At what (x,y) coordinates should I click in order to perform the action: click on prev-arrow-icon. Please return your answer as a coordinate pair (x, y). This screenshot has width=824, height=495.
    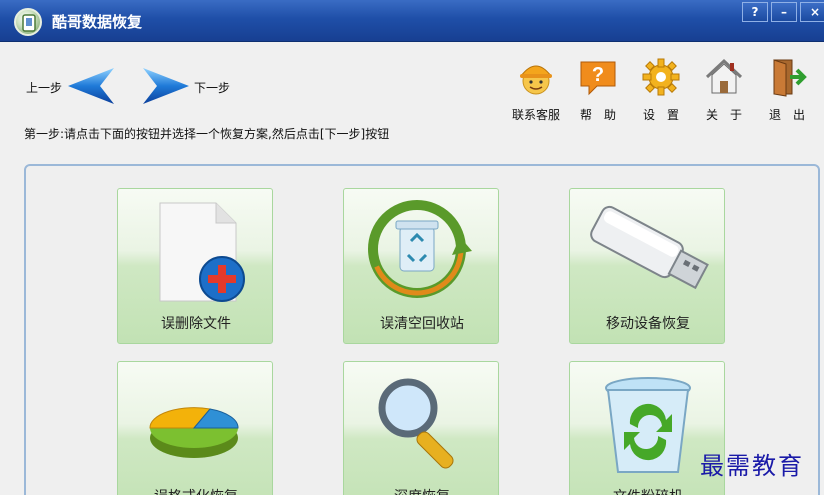
    Looking at the image, I should click on (91, 86).